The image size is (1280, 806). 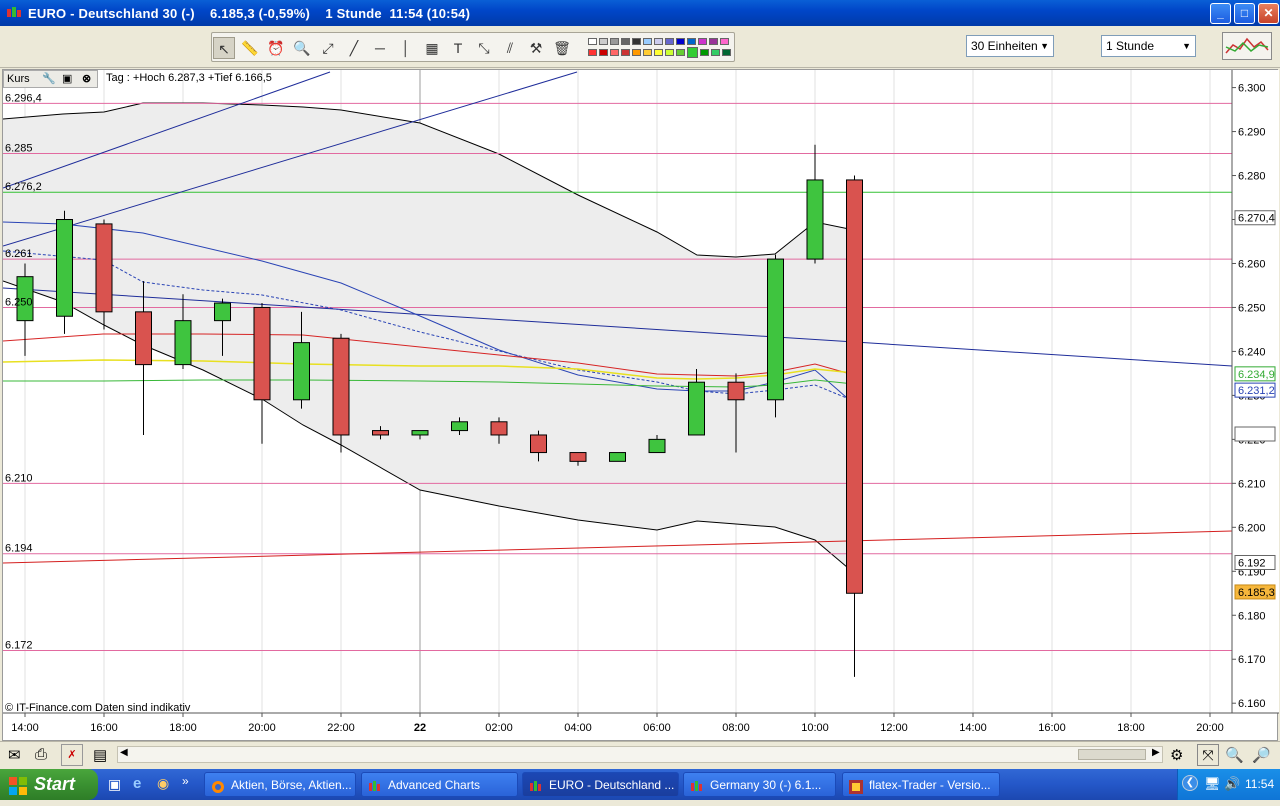 What do you see at coordinates (406, 48) in the screenshot?
I see `vertical-line-icon: │` at bounding box center [406, 48].